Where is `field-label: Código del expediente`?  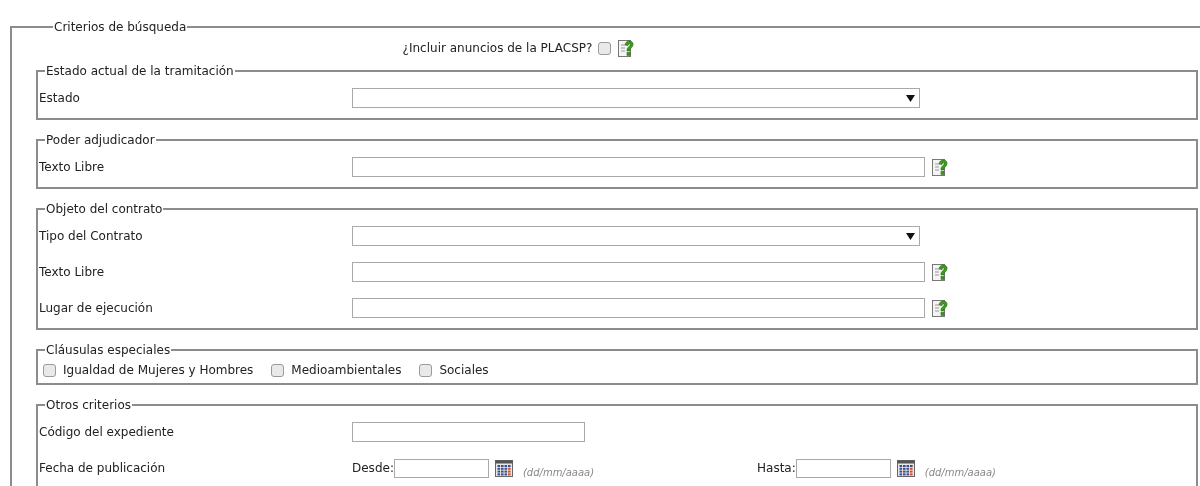 field-label: Código del expediente is located at coordinates (107, 432).